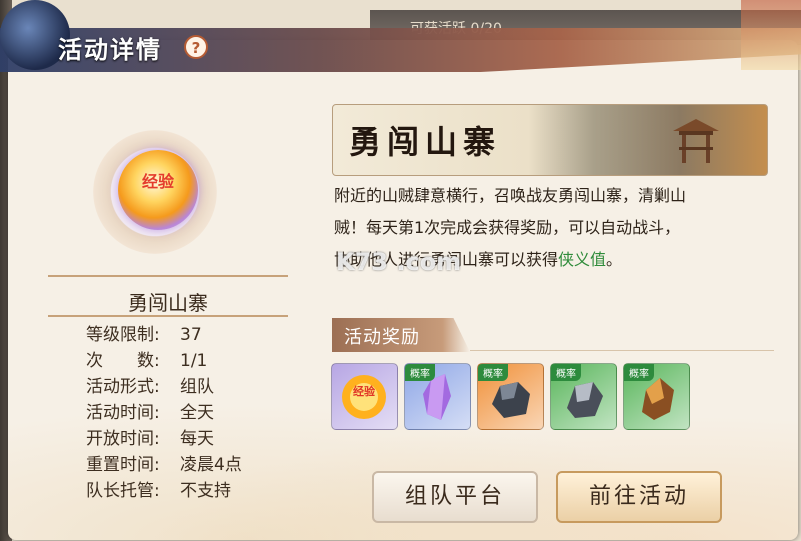 The image size is (801, 541). What do you see at coordinates (110, 50) in the screenshot?
I see `panel-title: 活动详情` at bounding box center [110, 50].